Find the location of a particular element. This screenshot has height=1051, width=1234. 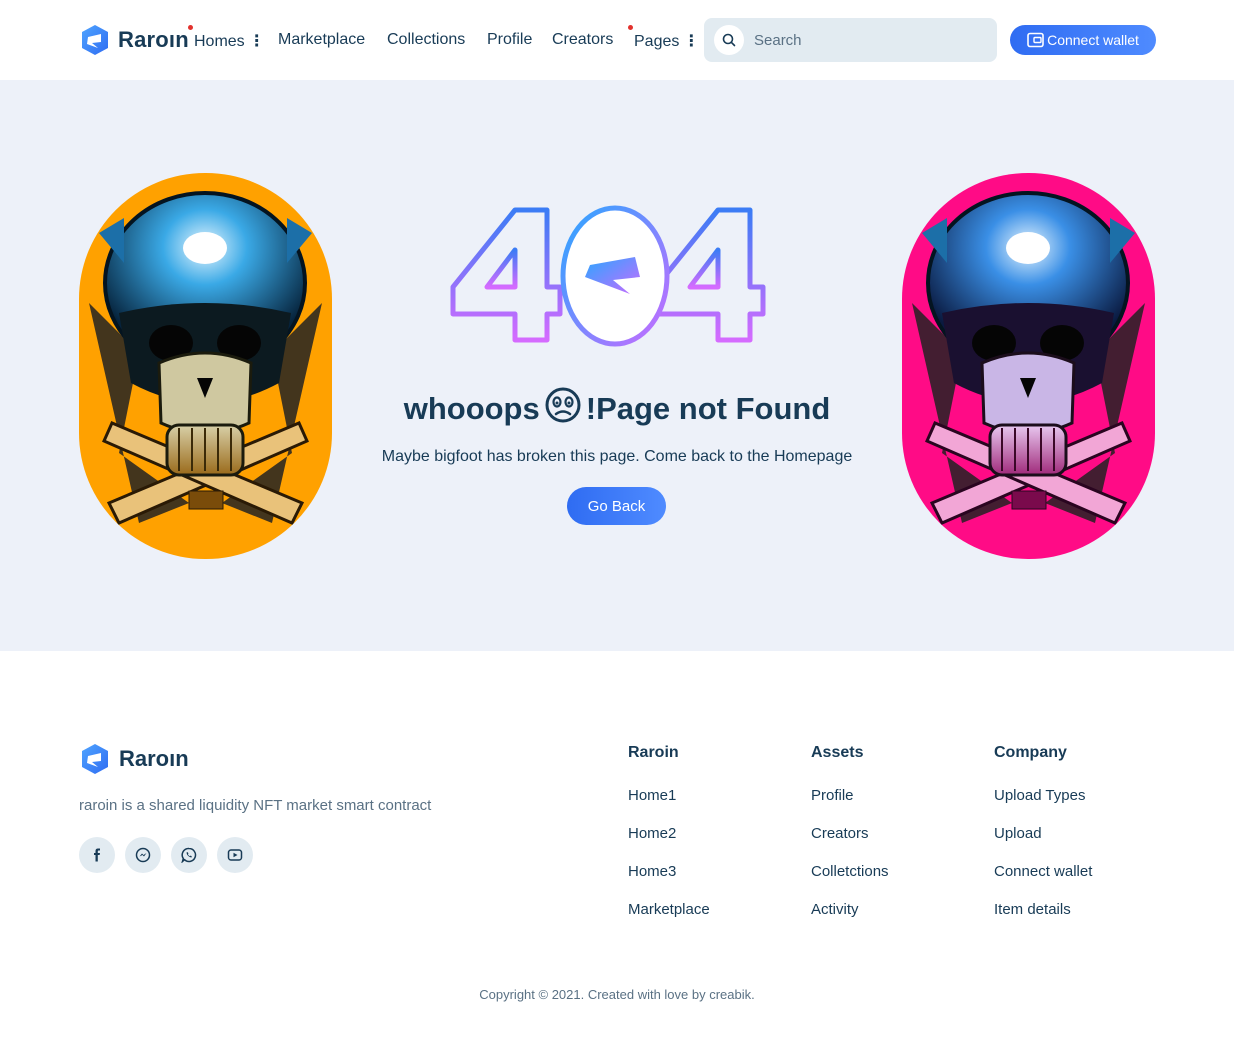

title-suffix: !Page not Found is located at coordinates (708, 408).